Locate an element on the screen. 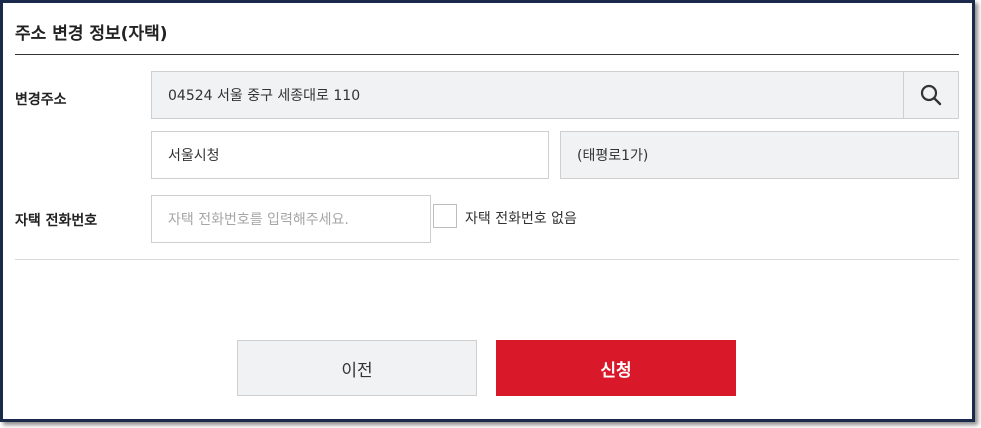  no-phone-label: 자택 전화번호 없음 is located at coordinates (521, 218).